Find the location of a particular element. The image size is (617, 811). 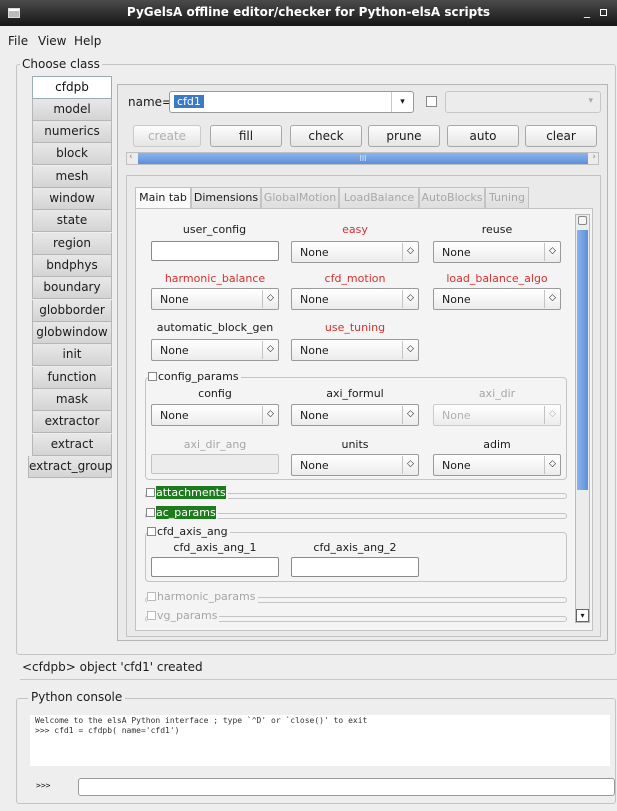

tab-main: Main tab is located at coordinates (163, 198).